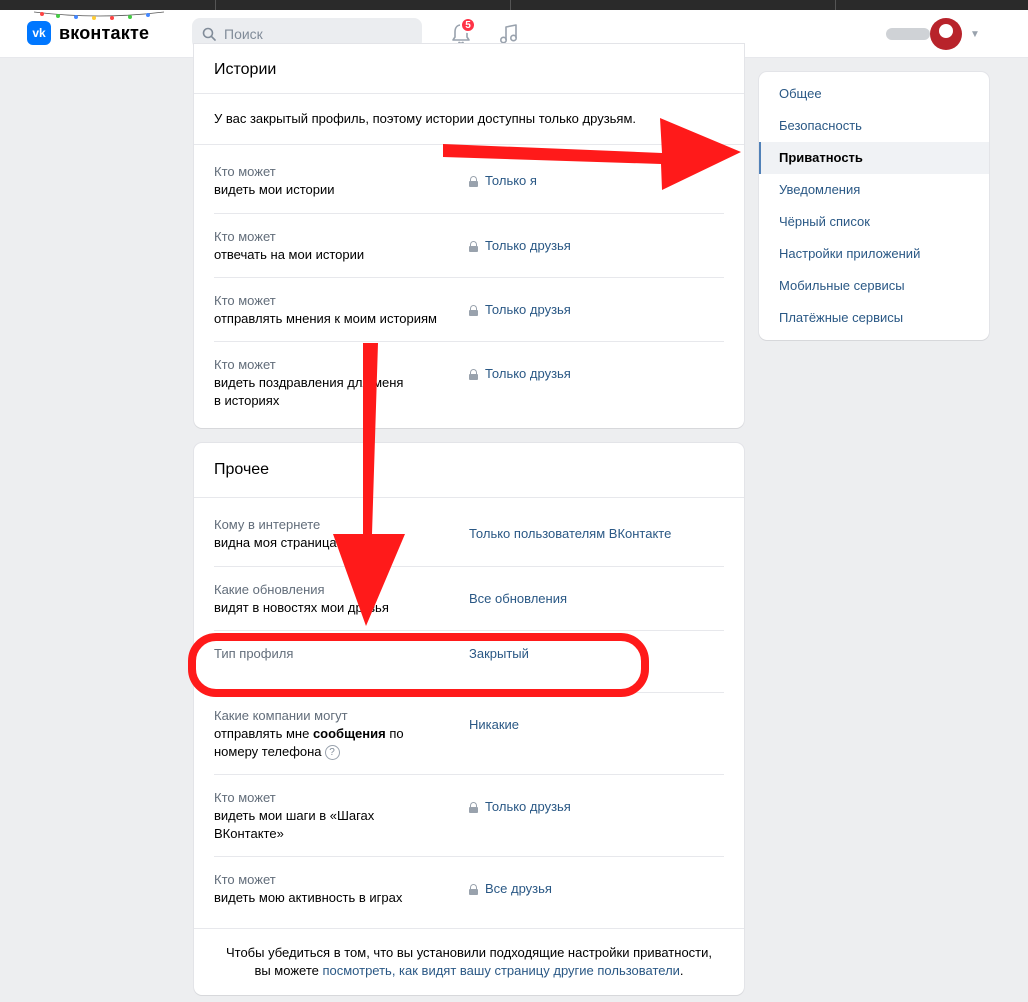 This screenshot has width=1028, height=1002. I want to click on menu-item-general: Общее, so click(874, 94).